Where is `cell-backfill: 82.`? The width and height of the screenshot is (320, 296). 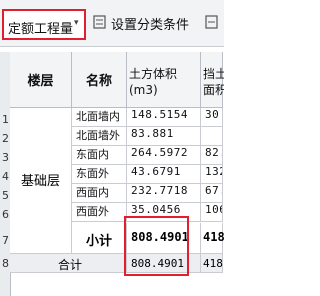 cell-backfill: 82. is located at coordinates (212, 155).